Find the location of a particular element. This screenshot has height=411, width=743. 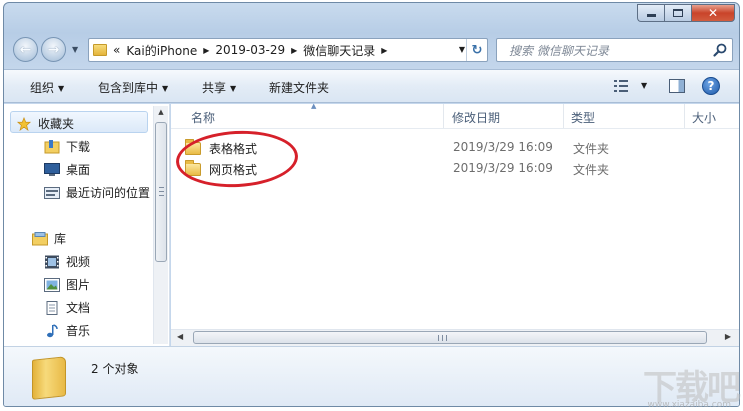

recent-places-icon is located at coordinates (52, 192).